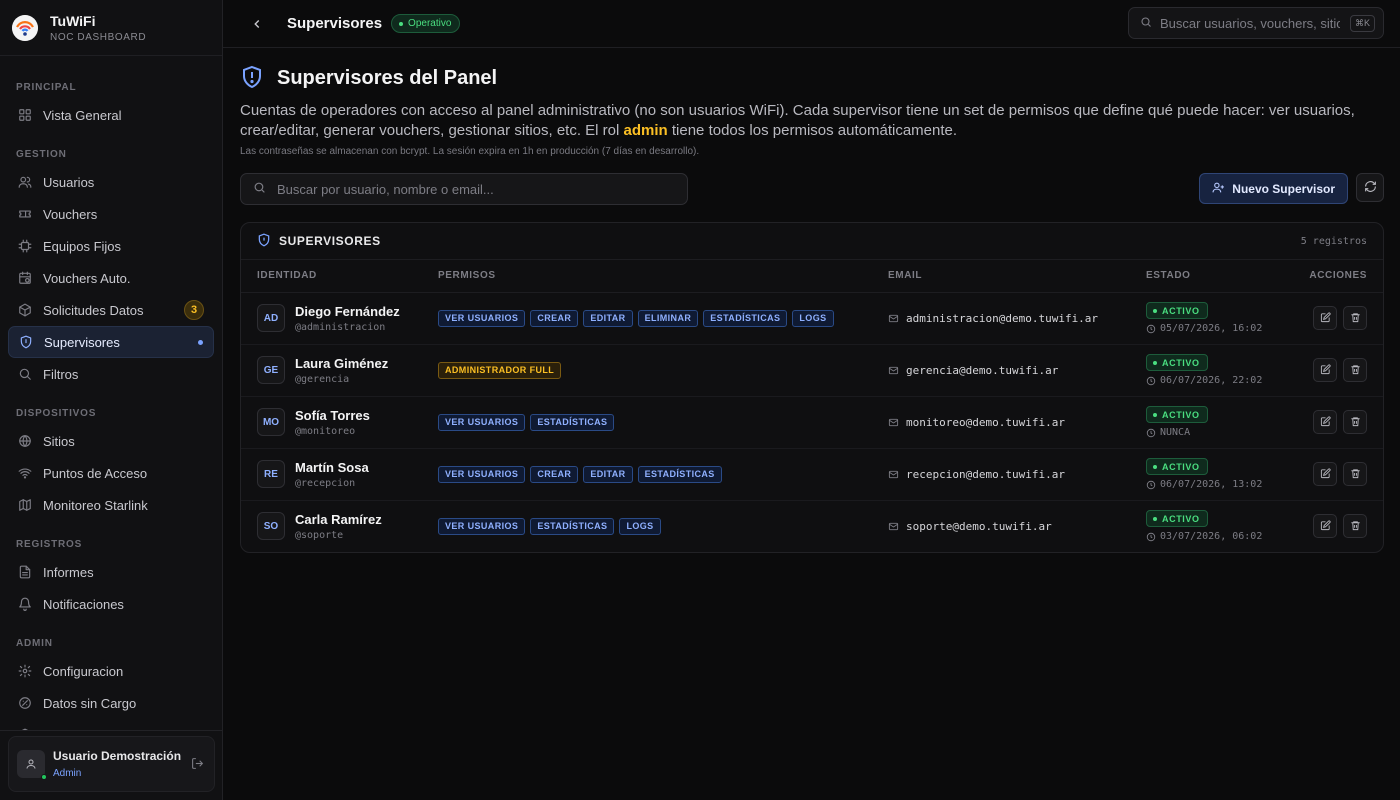 This screenshot has width=1400, height=800. I want to click on sidebar-item-label: Supervisores, so click(82, 342).